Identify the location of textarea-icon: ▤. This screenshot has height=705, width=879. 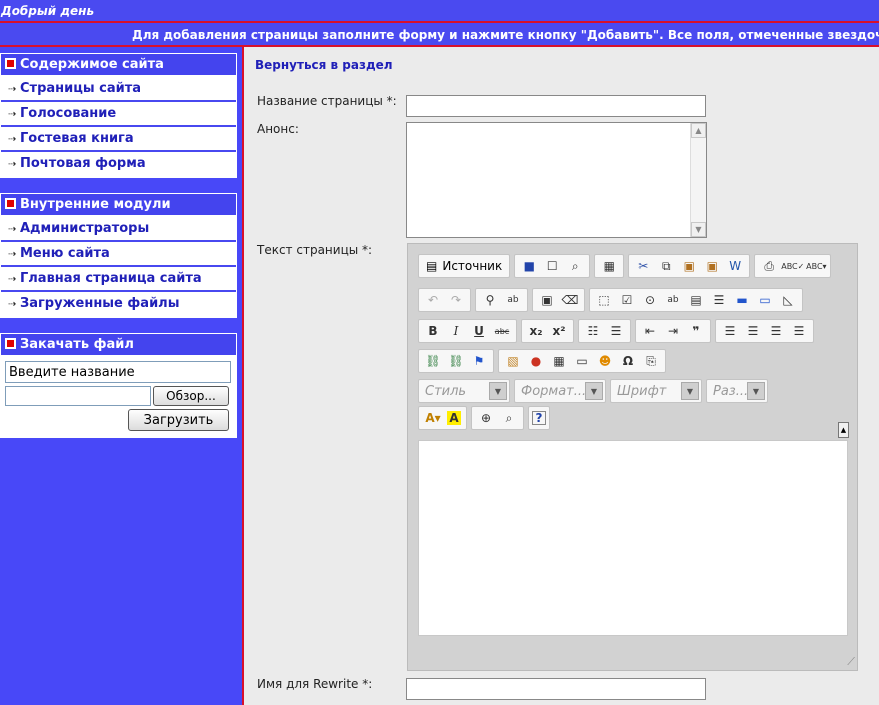
(696, 300).